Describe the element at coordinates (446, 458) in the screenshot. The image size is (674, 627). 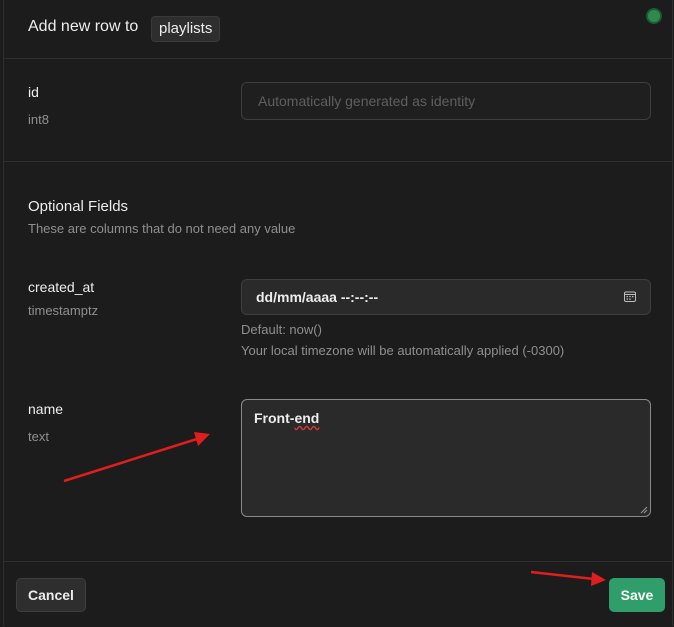
I see `name-textarea: Front-end` at that location.